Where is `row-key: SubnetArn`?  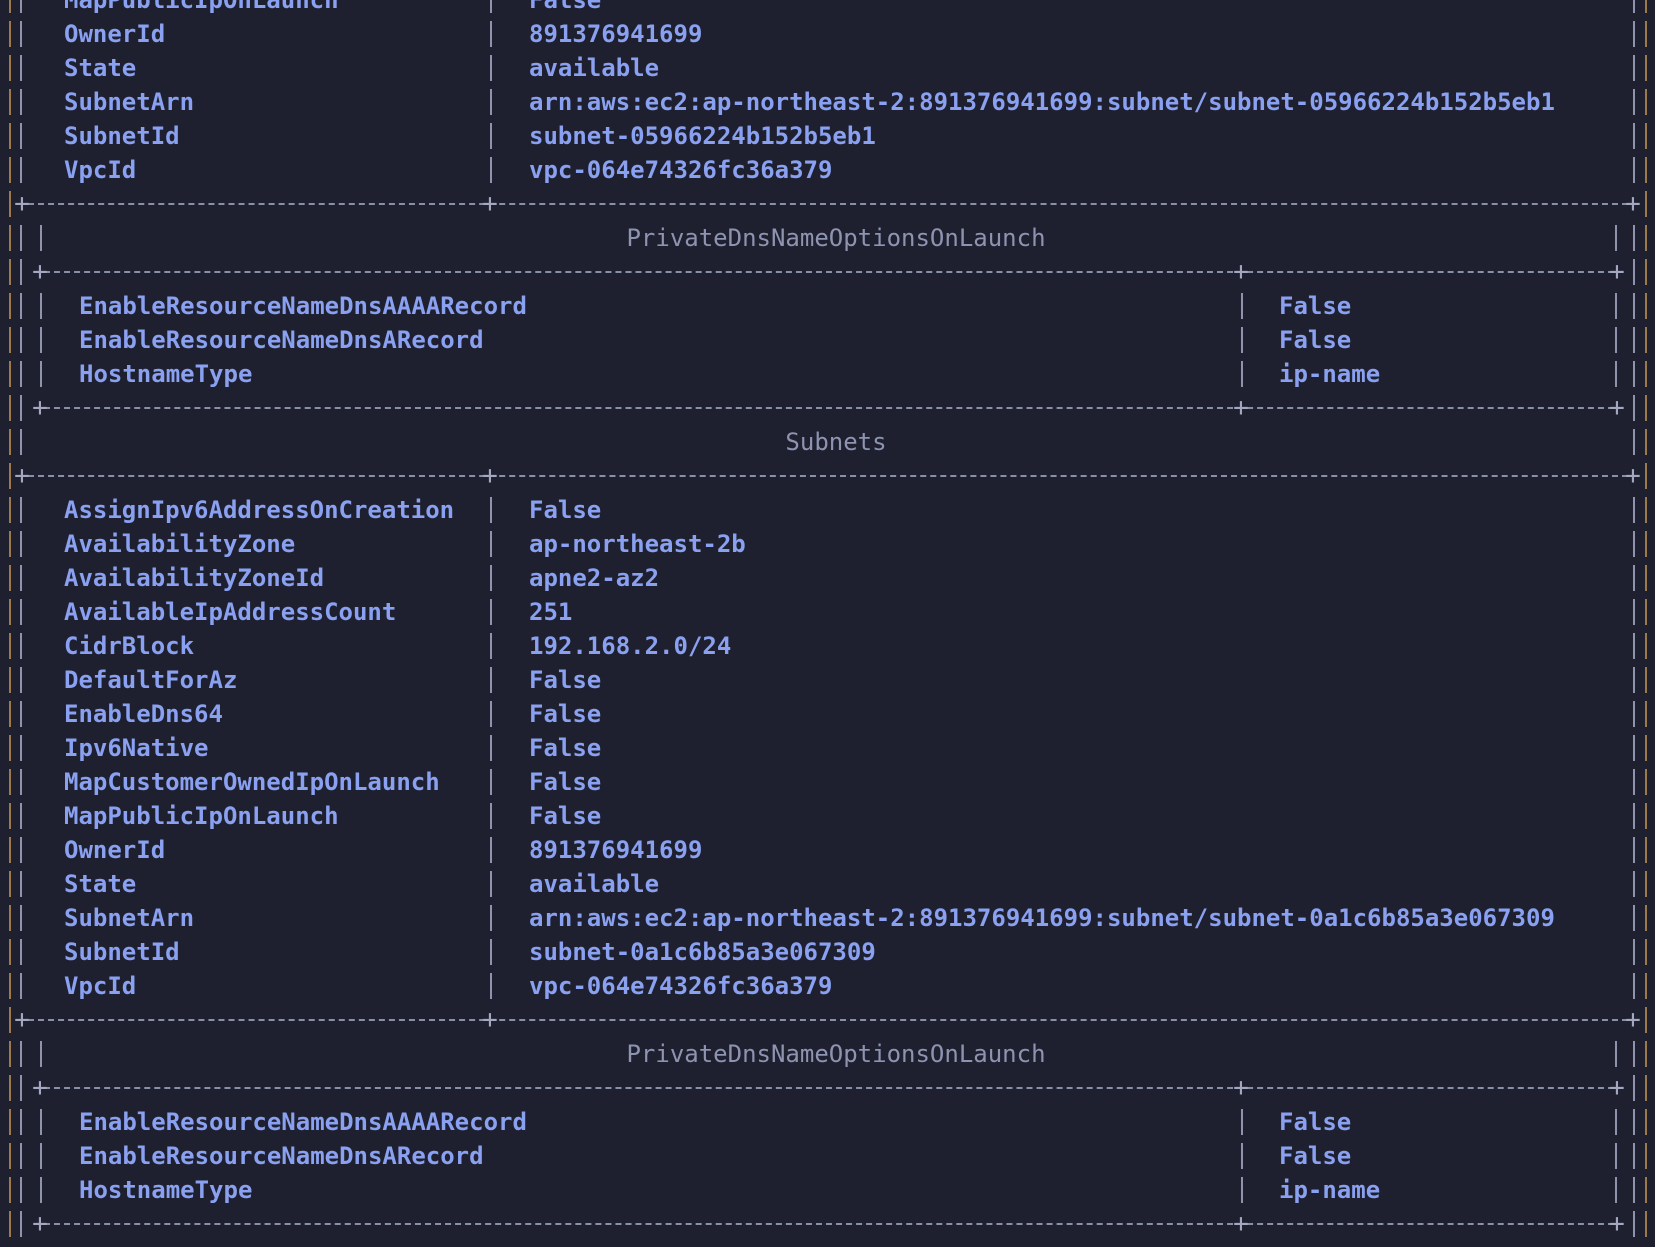 row-key: SubnetArn is located at coordinates (129, 102).